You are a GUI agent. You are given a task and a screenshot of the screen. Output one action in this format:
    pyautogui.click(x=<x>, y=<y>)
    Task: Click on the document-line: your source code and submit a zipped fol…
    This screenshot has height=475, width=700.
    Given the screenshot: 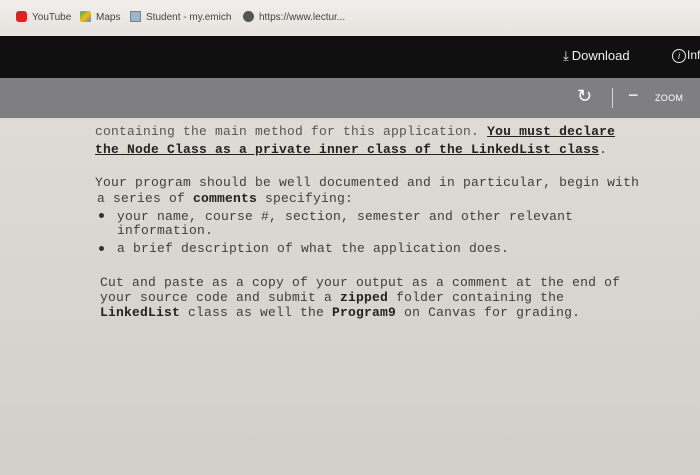 What is the action you would take?
    pyautogui.click(x=332, y=297)
    